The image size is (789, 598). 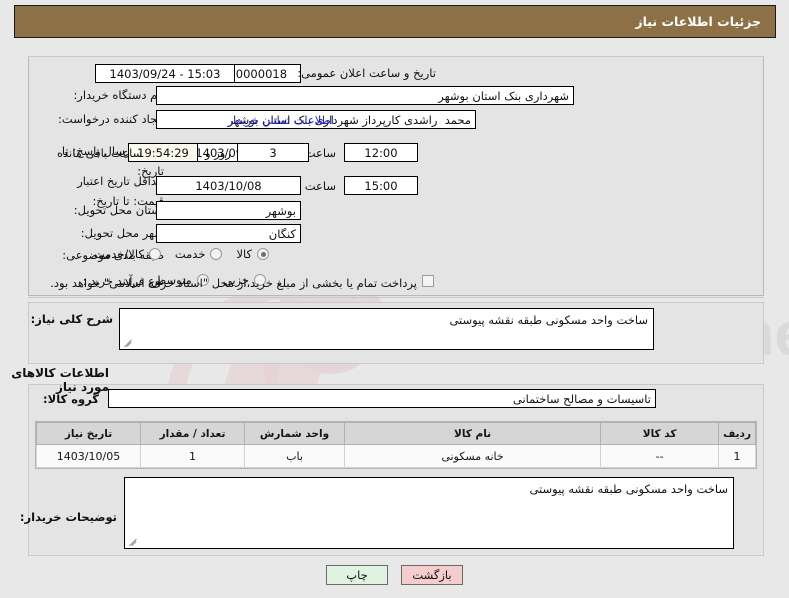 What do you see at coordinates (294, 433) in the screenshot?
I see `col-header-vahed: واحد شمارش` at bounding box center [294, 433].